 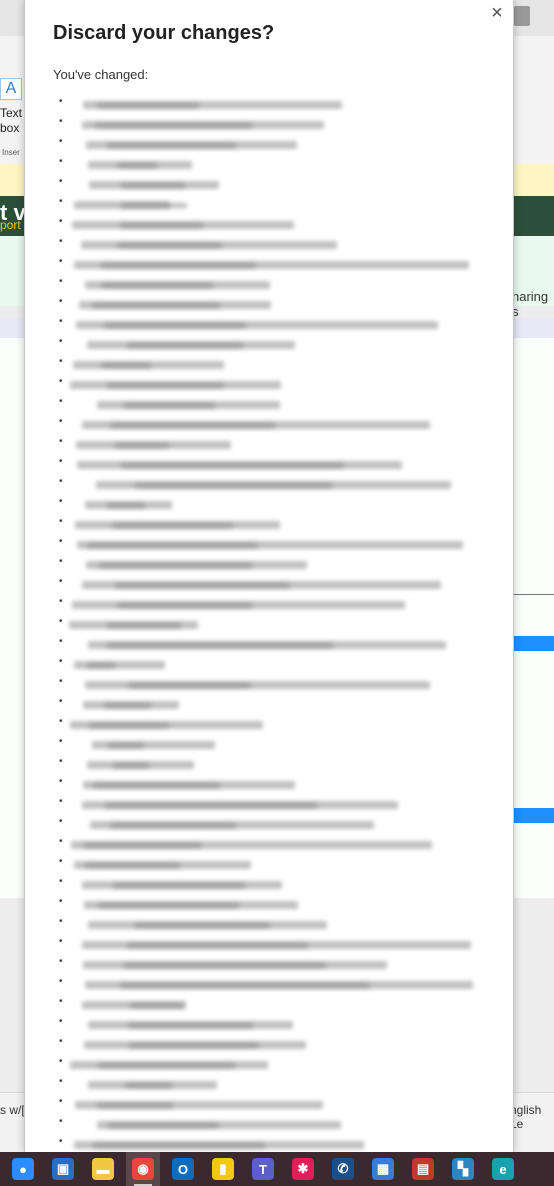 I want to click on edge-icon: e, so click(x=503, y=1169).